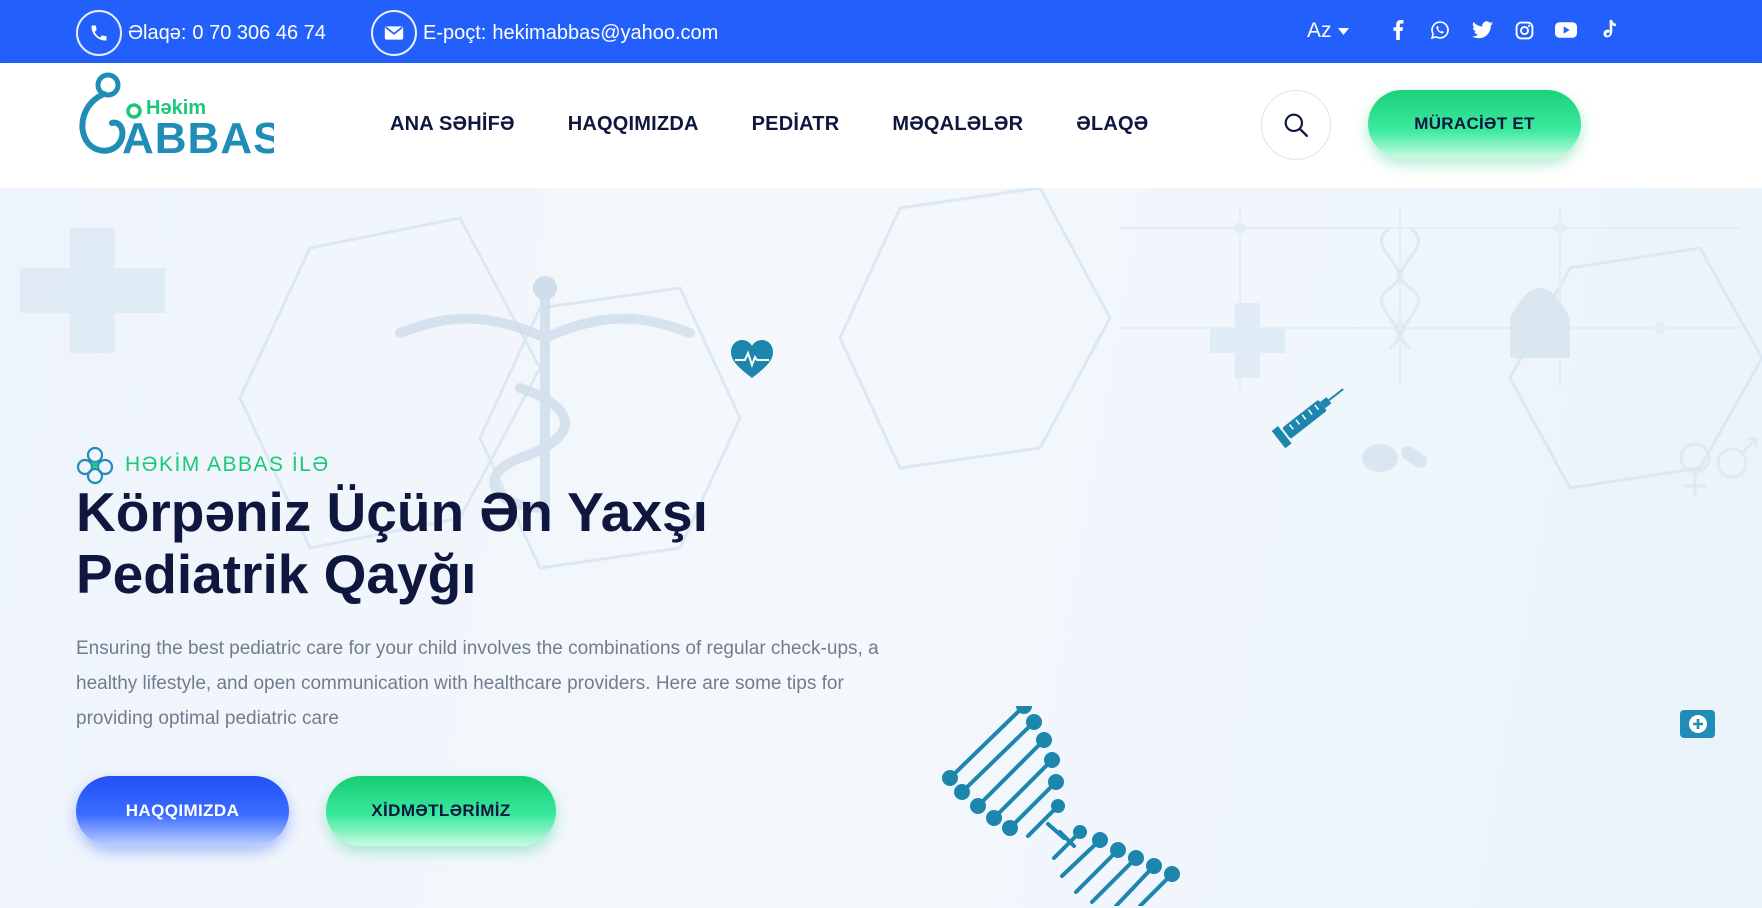  What do you see at coordinates (1608, 30) in the screenshot?
I see `tiktok-icon` at bounding box center [1608, 30].